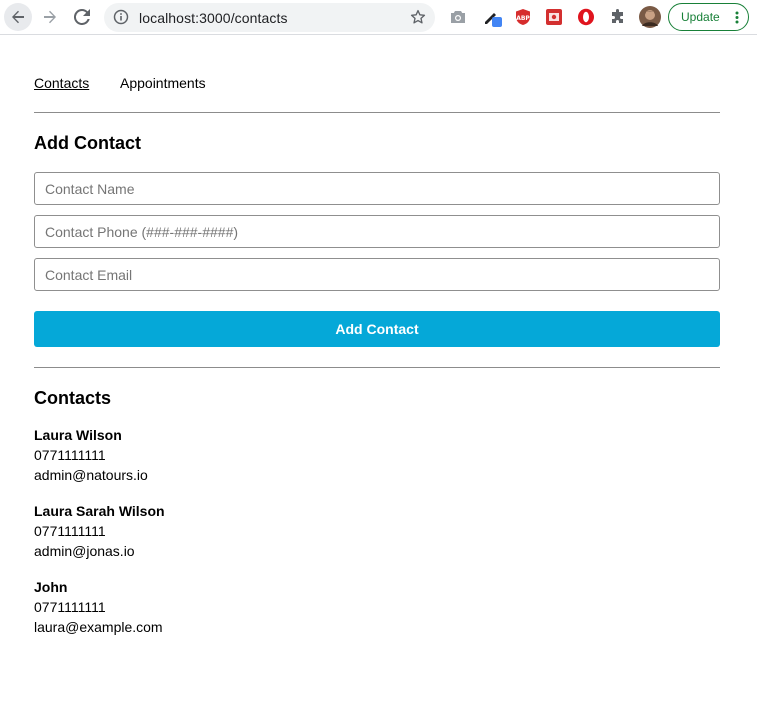 The image size is (757, 717). What do you see at coordinates (418, 17) in the screenshot?
I see `bookmark-star-icon` at bounding box center [418, 17].